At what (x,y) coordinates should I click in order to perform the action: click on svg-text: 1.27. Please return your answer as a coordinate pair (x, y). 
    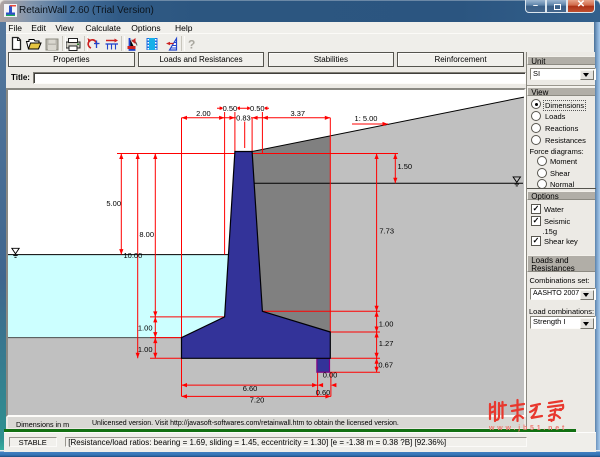
    Looking at the image, I should click on (386, 343).